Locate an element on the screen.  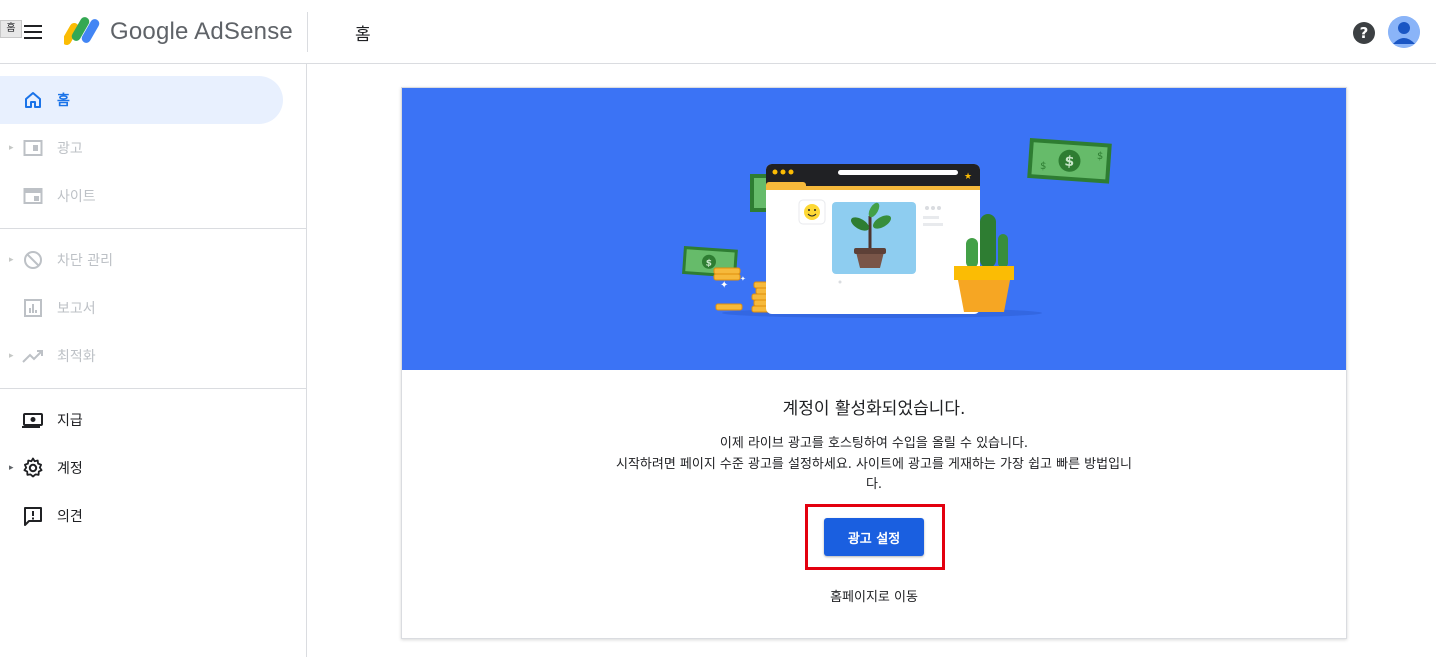
sidebar-item-blocking: ▸ 차단 관리 is located at coordinates (141, 260).